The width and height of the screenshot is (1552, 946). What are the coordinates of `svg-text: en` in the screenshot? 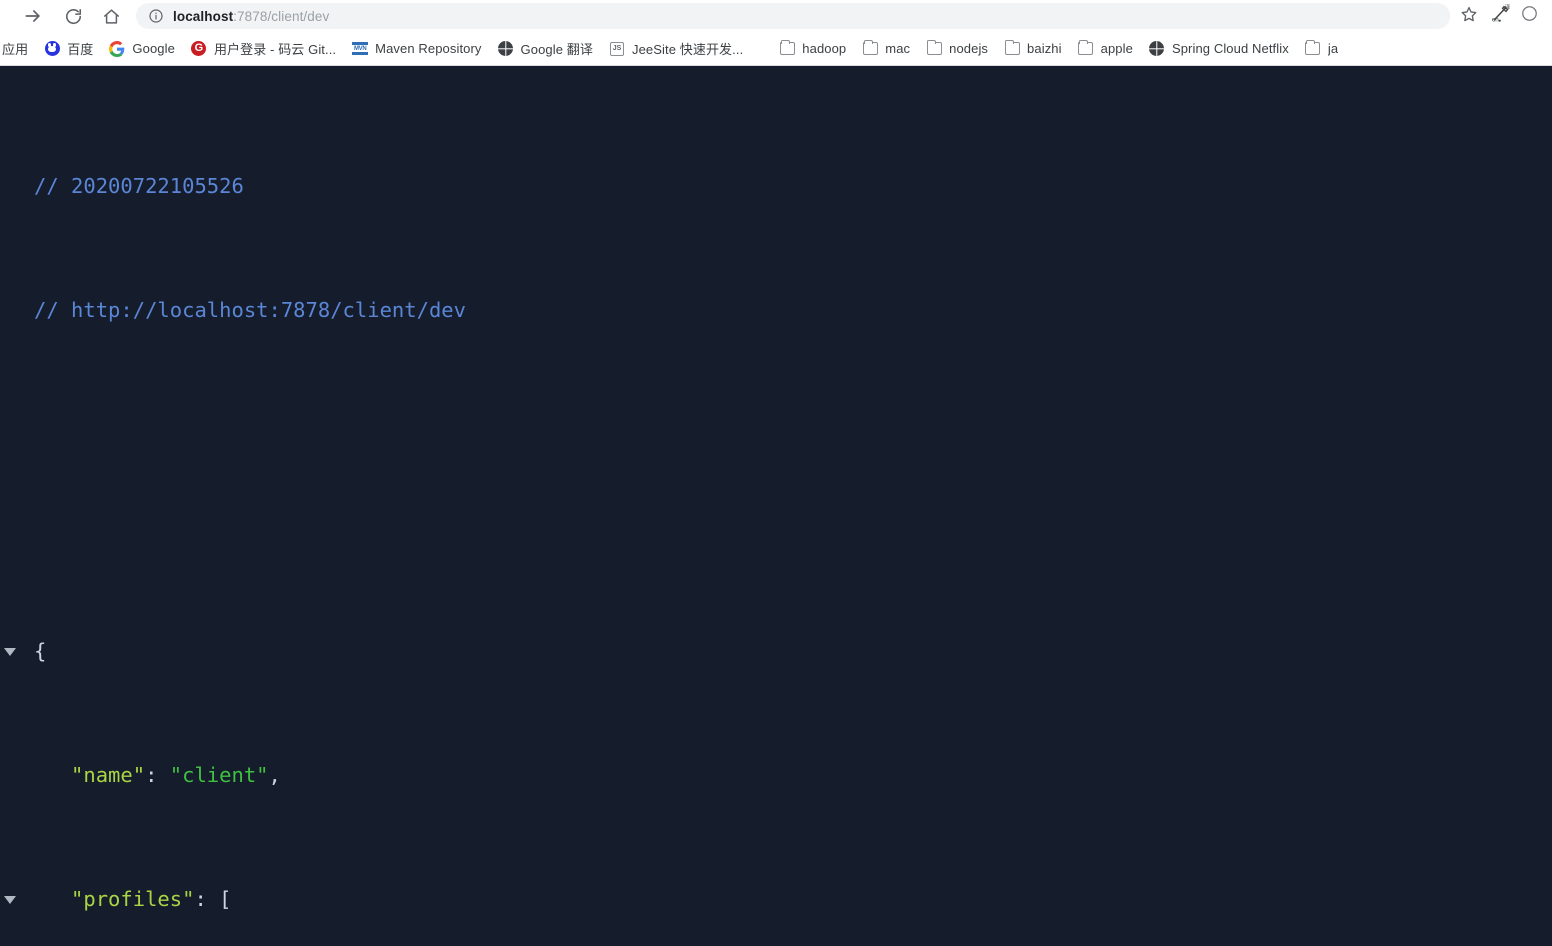 It's located at (1495, 19).